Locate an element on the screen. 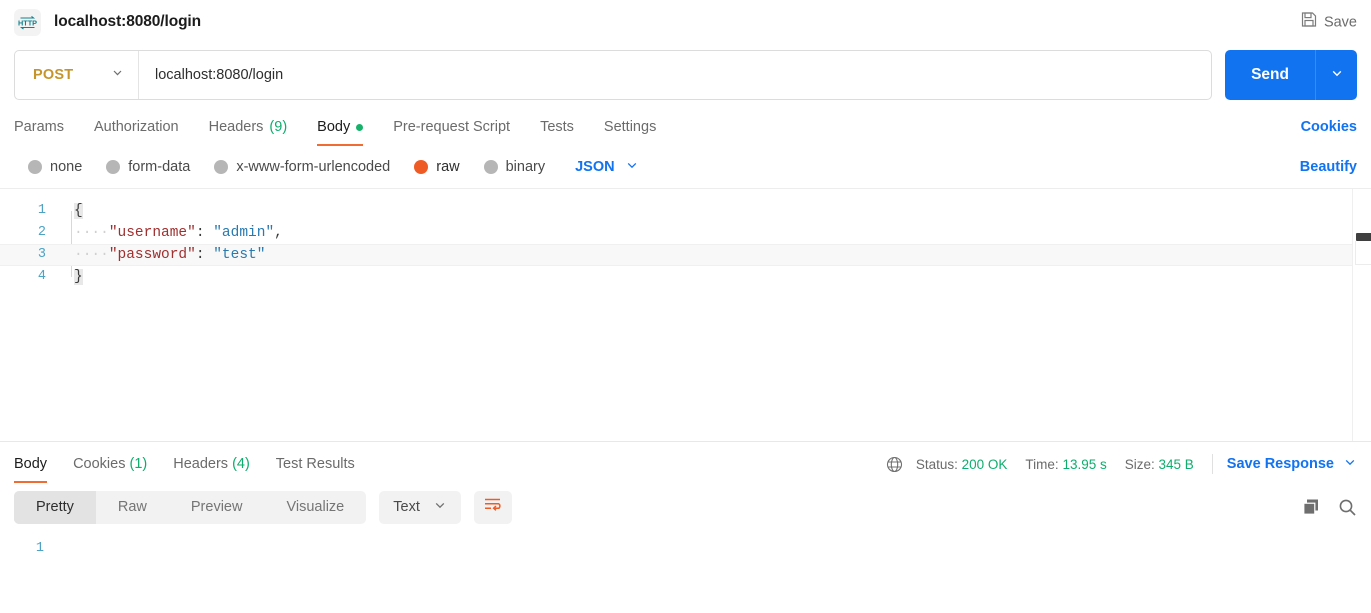  line-content: ····"username": "admin", is located at coordinates (170, 233).